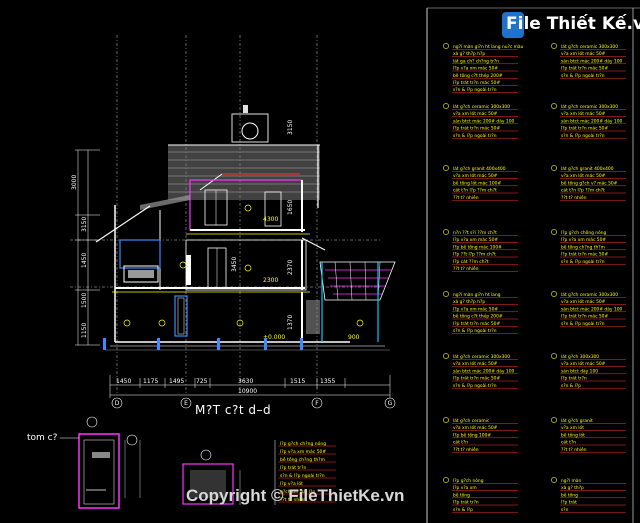 This screenshot has height=523, width=640. What do you see at coordinates (317, 403) in the screenshot?
I see `axis-label: F` at bounding box center [317, 403].